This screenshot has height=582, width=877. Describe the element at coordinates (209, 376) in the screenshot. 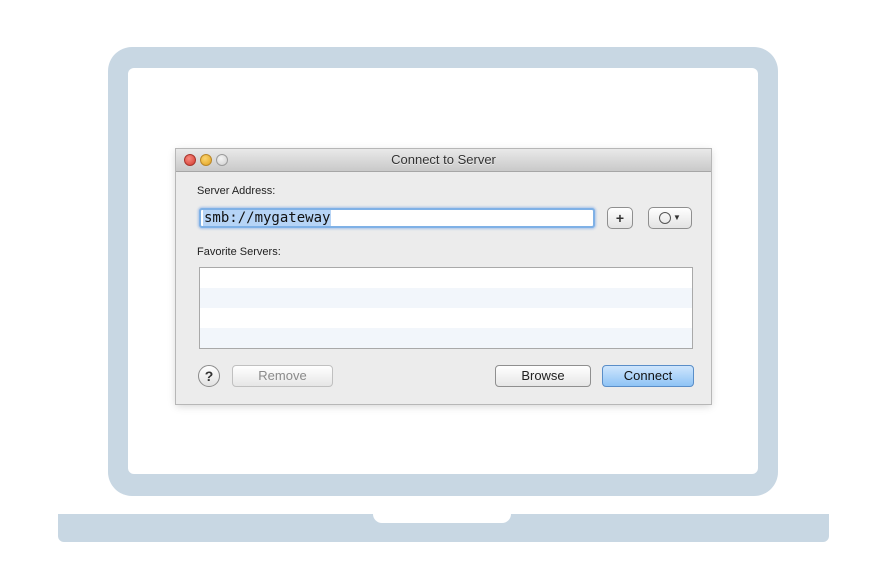

I see `help-button: ?` at that location.